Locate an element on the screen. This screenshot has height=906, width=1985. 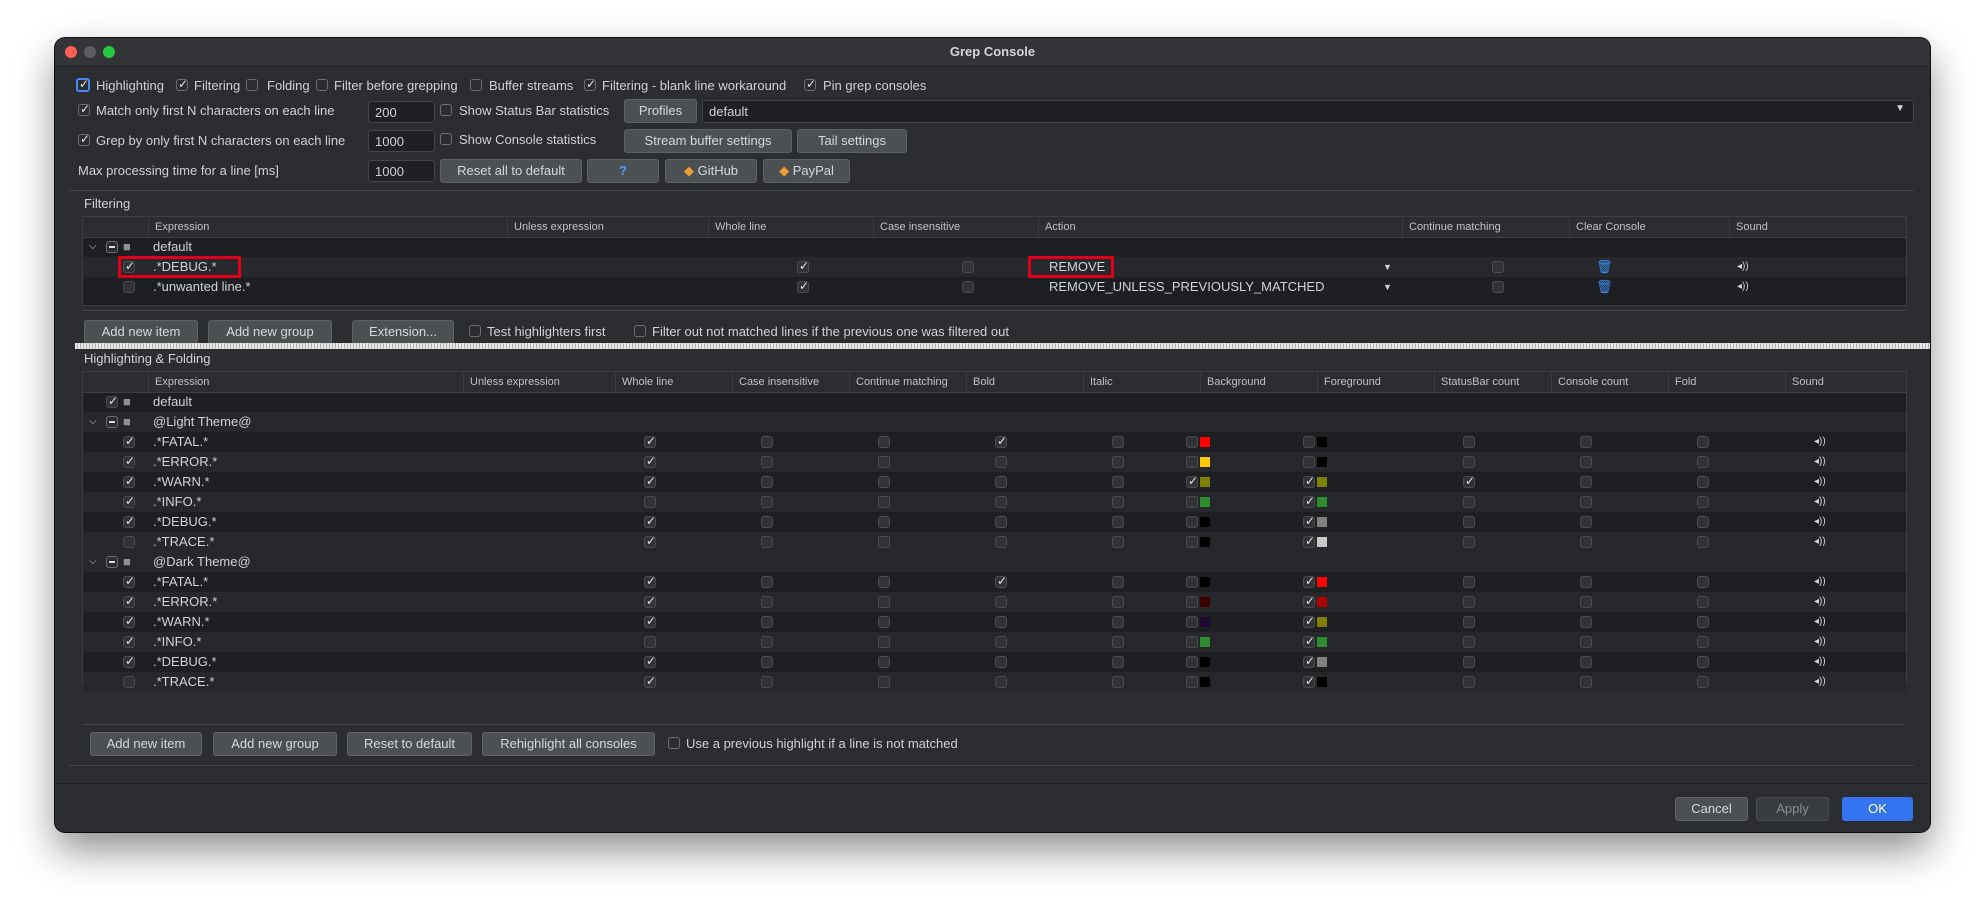
expression-cell: .*TRACE.* is located at coordinates (183, 542).